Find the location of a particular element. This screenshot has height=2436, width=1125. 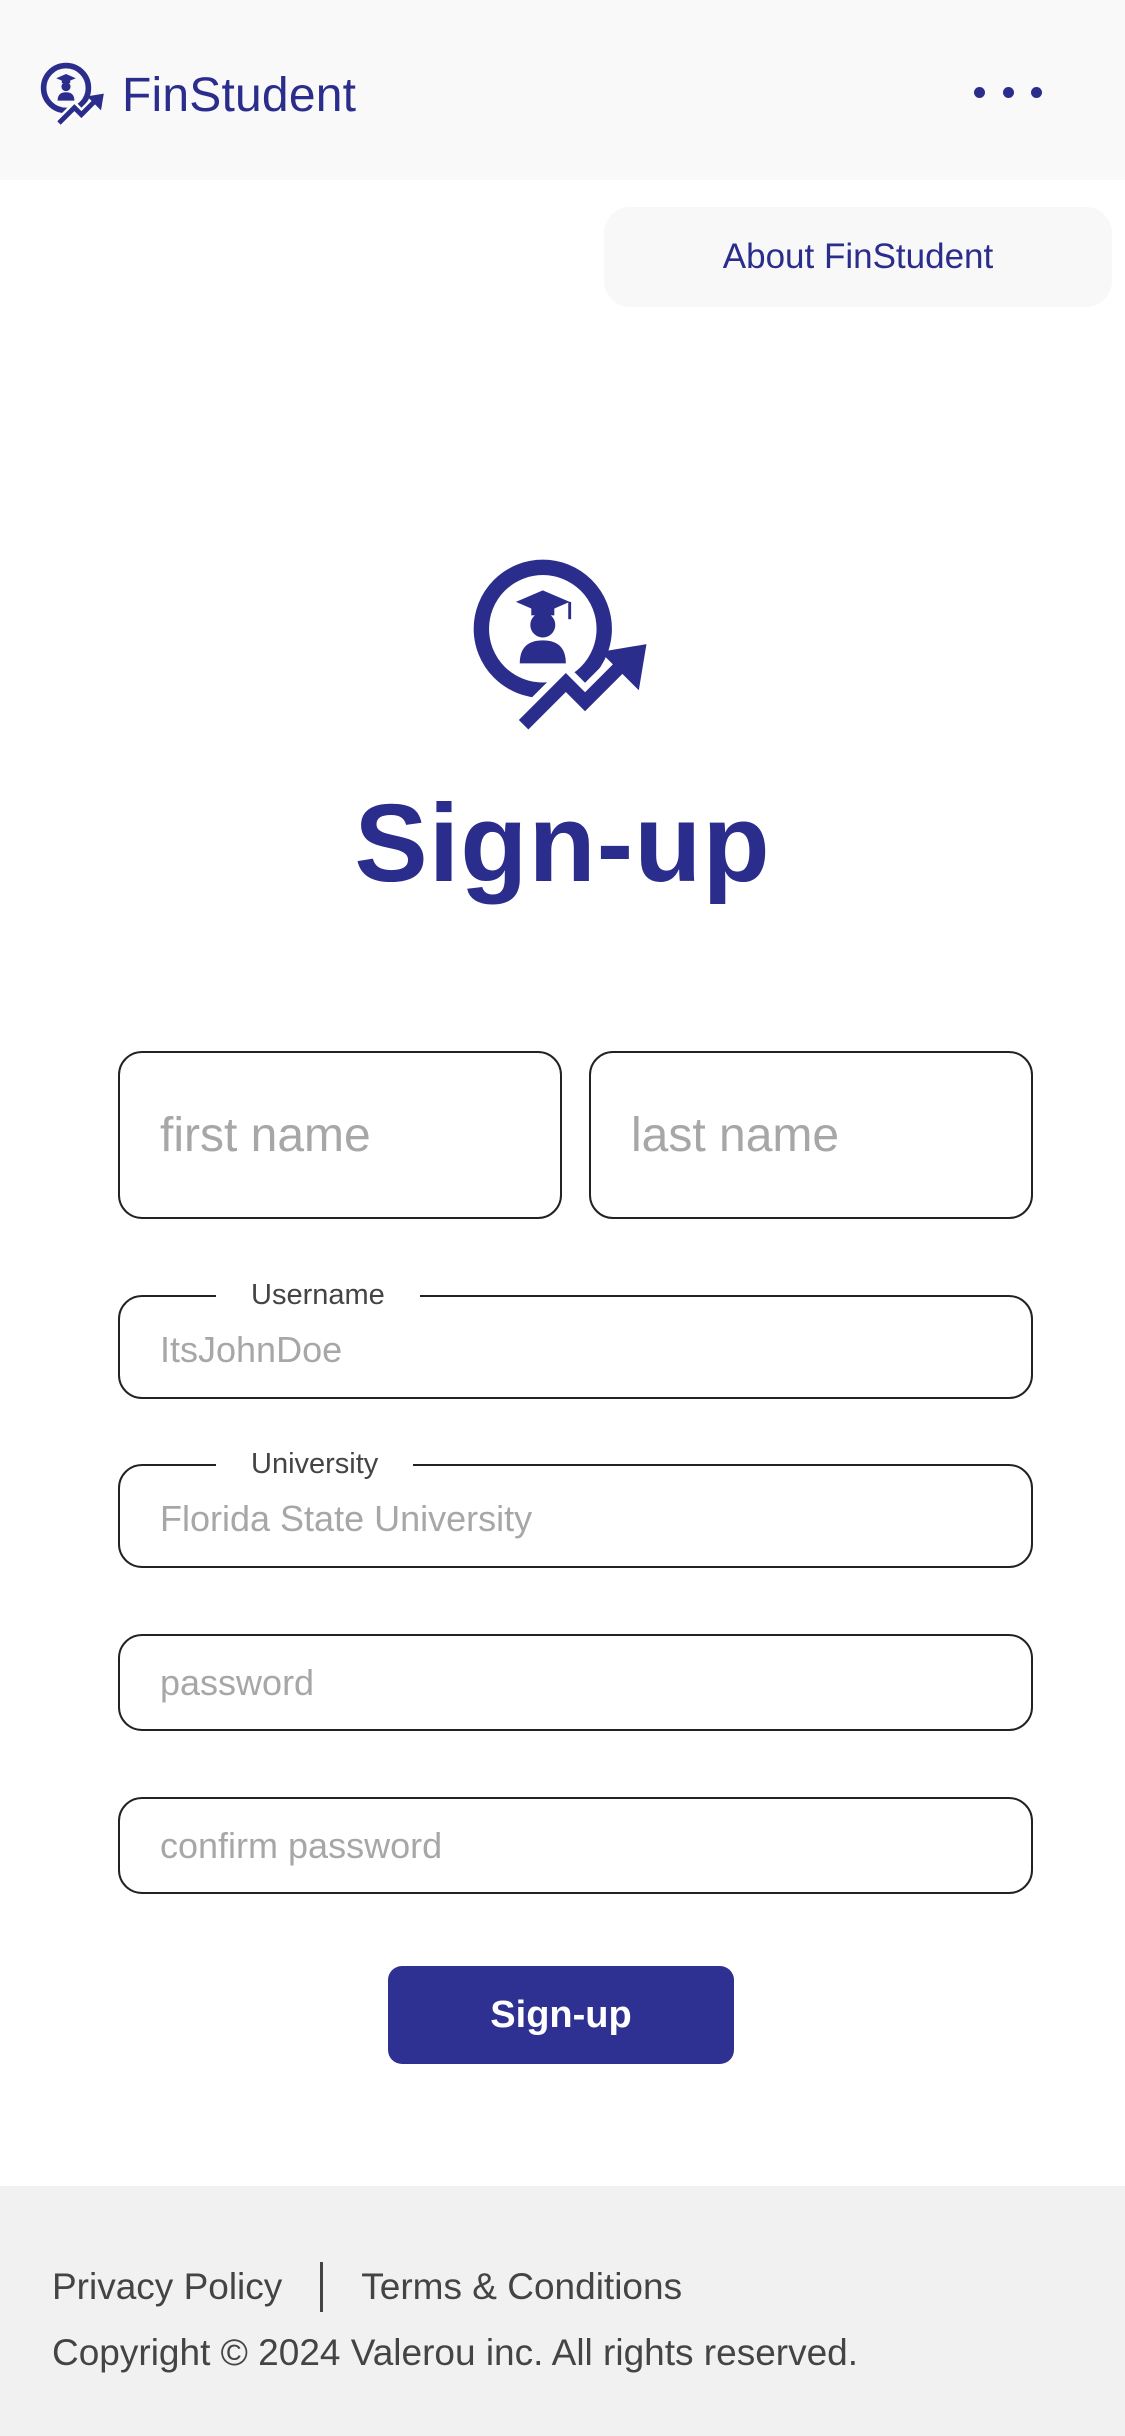

confirm-password-input is located at coordinates (595, 1845).